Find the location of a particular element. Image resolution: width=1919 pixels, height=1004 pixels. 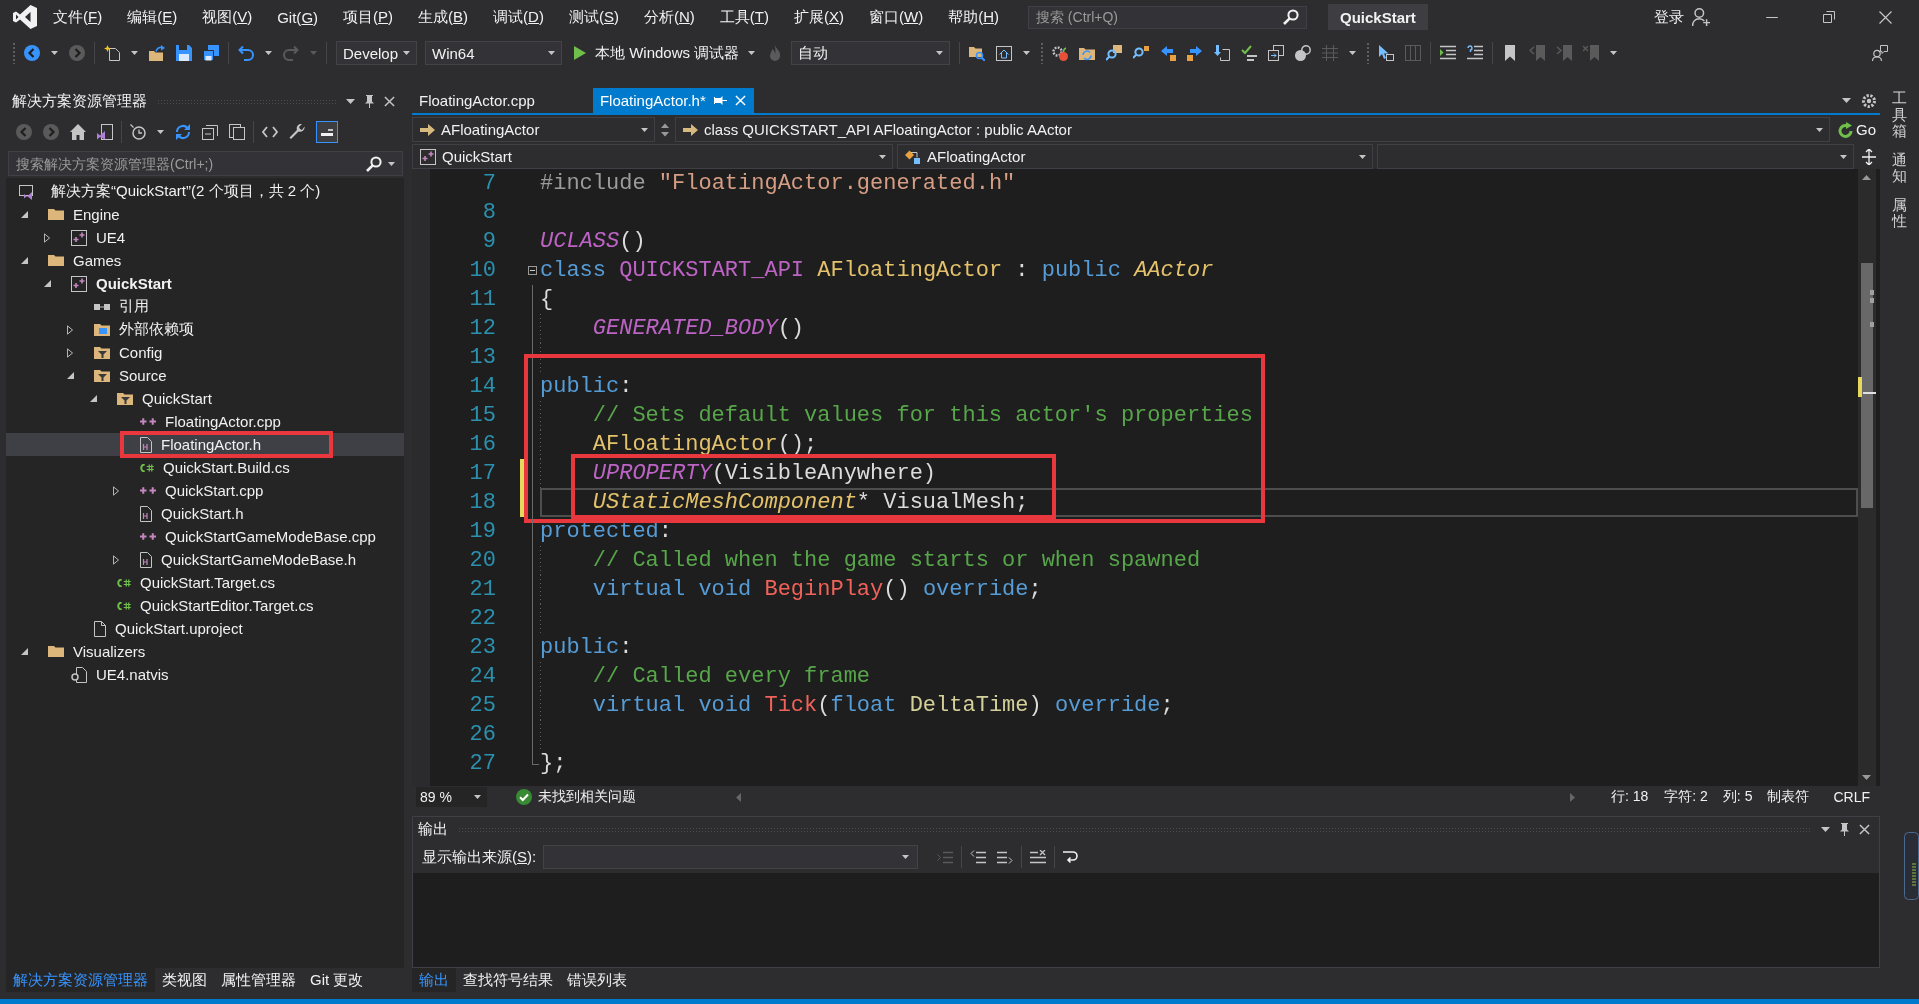

sync-icon is located at coordinates (183, 132).